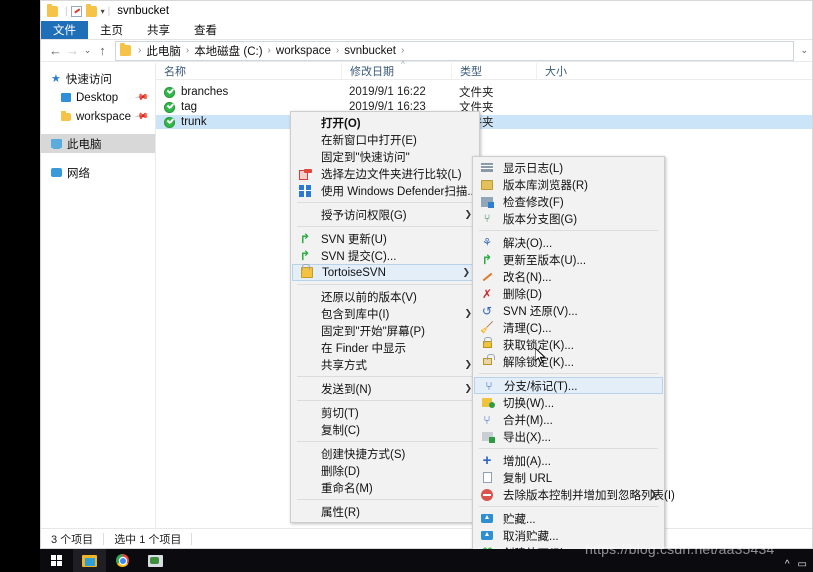 The image size is (813, 572). I want to click on taskbar-file-explorer, so click(89, 560).